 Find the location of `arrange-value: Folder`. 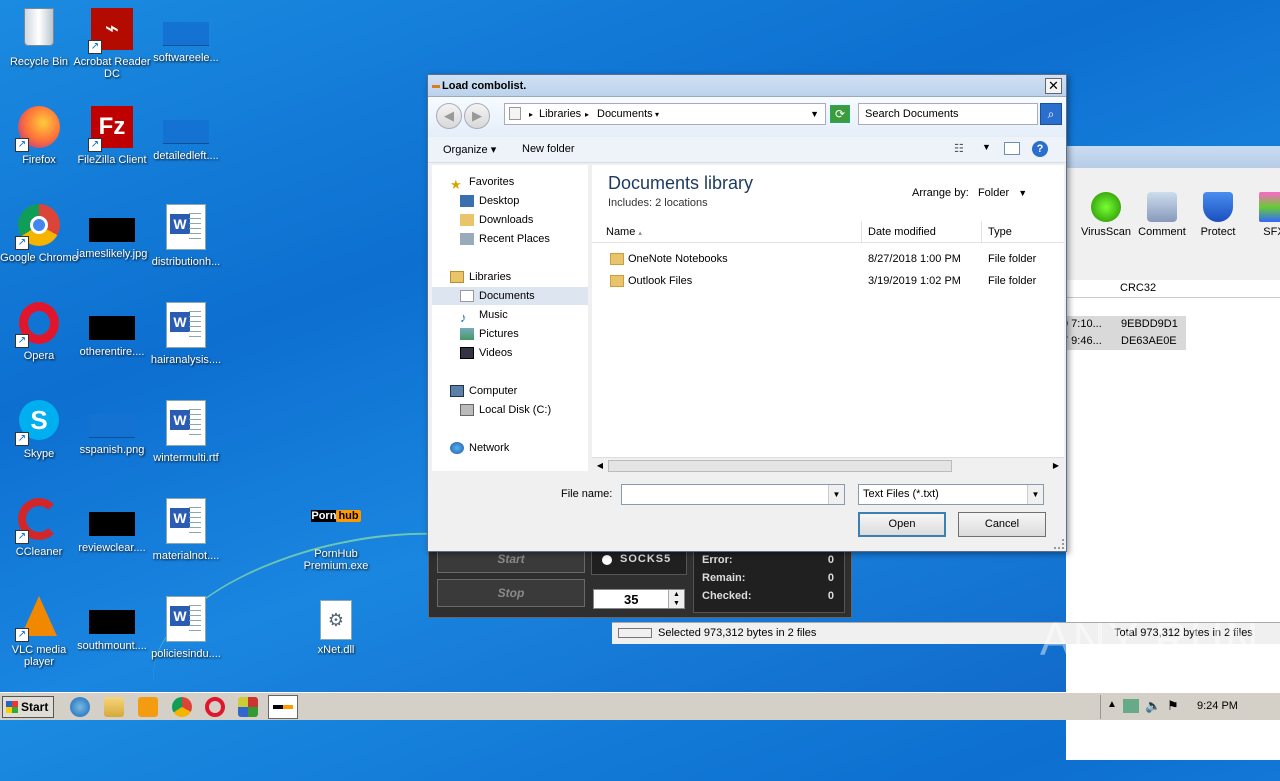

arrange-value: Folder is located at coordinates (993, 193).